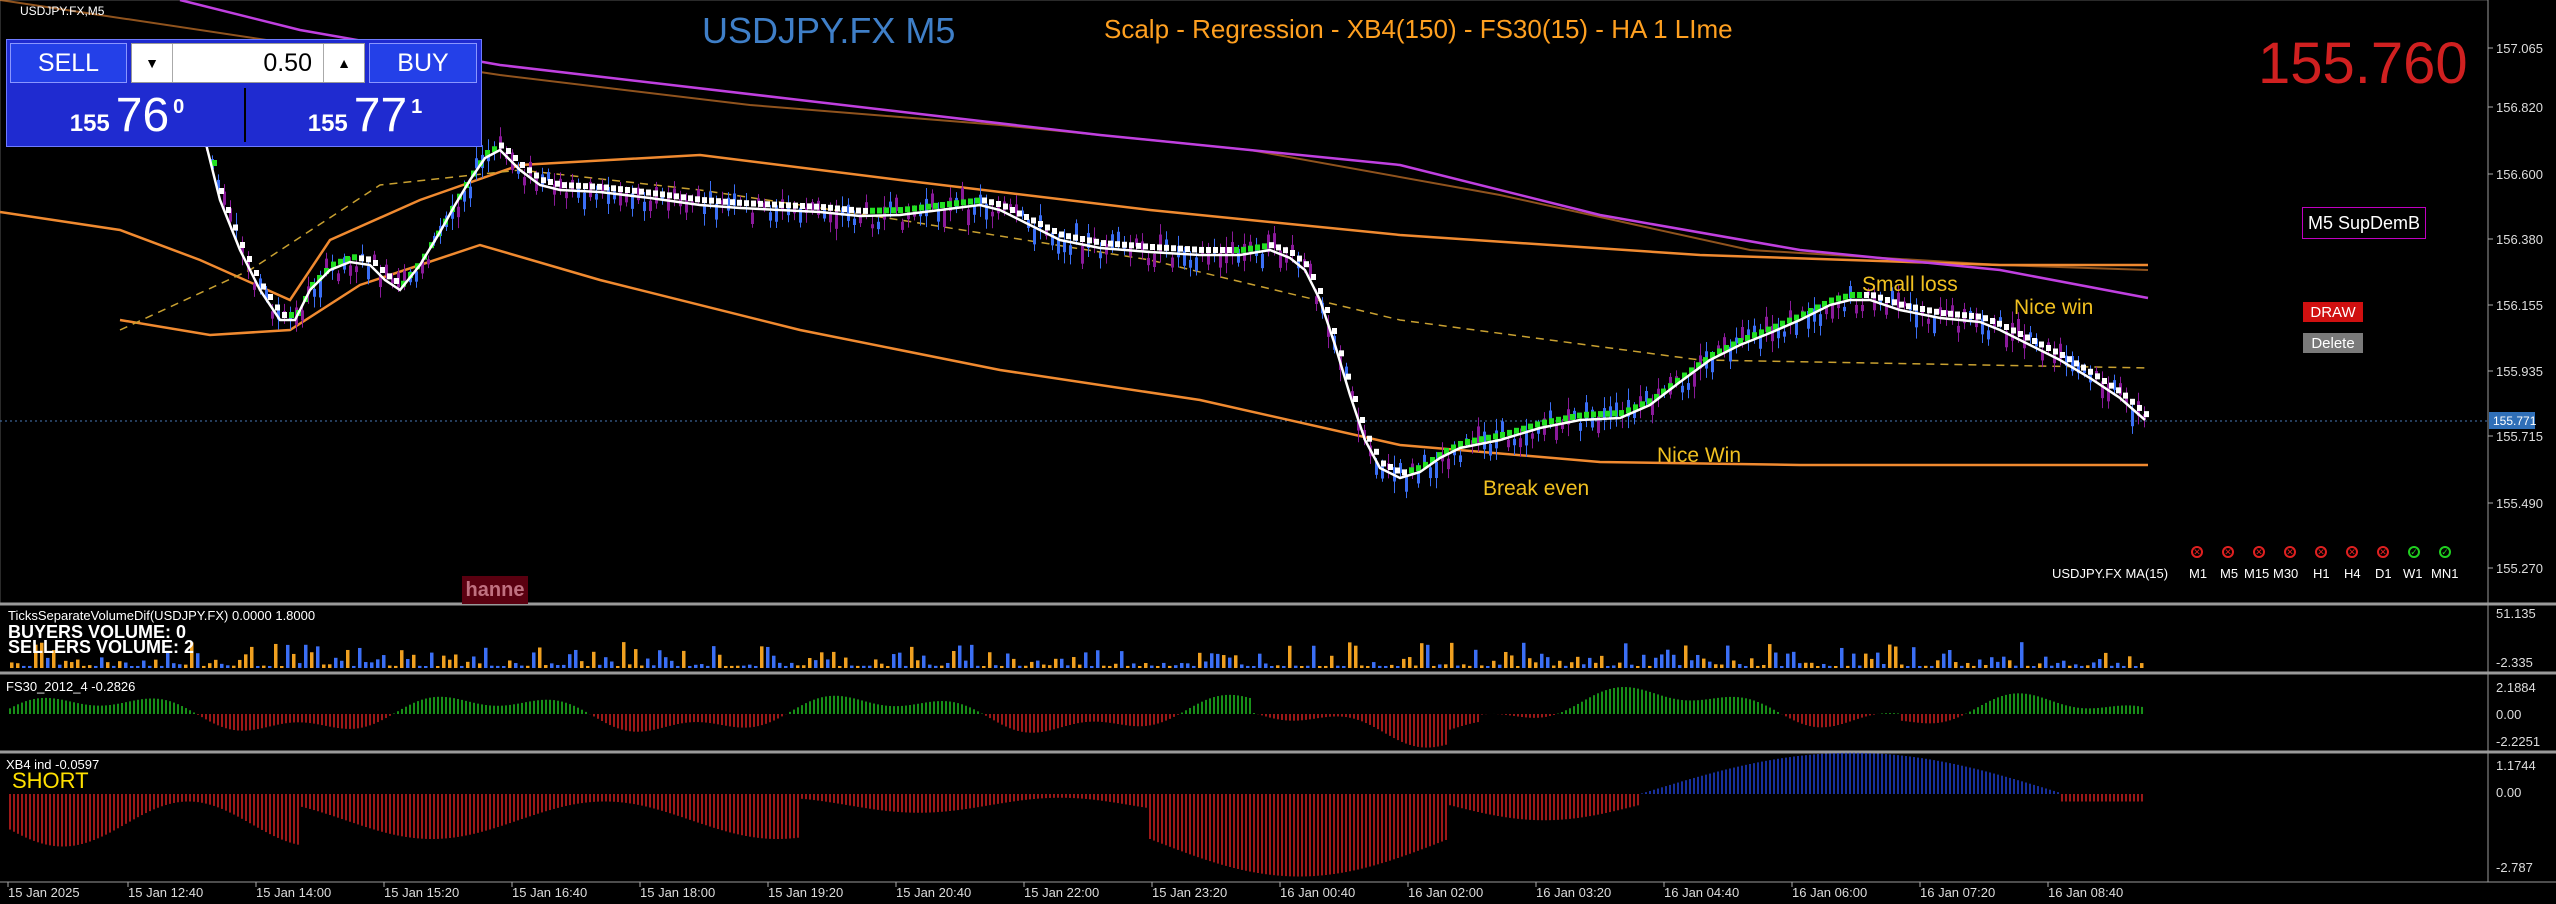  What do you see at coordinates (327, 123) in the screenshot?
I see `buy-quote-big: 155` at bounding box center [327, 123].